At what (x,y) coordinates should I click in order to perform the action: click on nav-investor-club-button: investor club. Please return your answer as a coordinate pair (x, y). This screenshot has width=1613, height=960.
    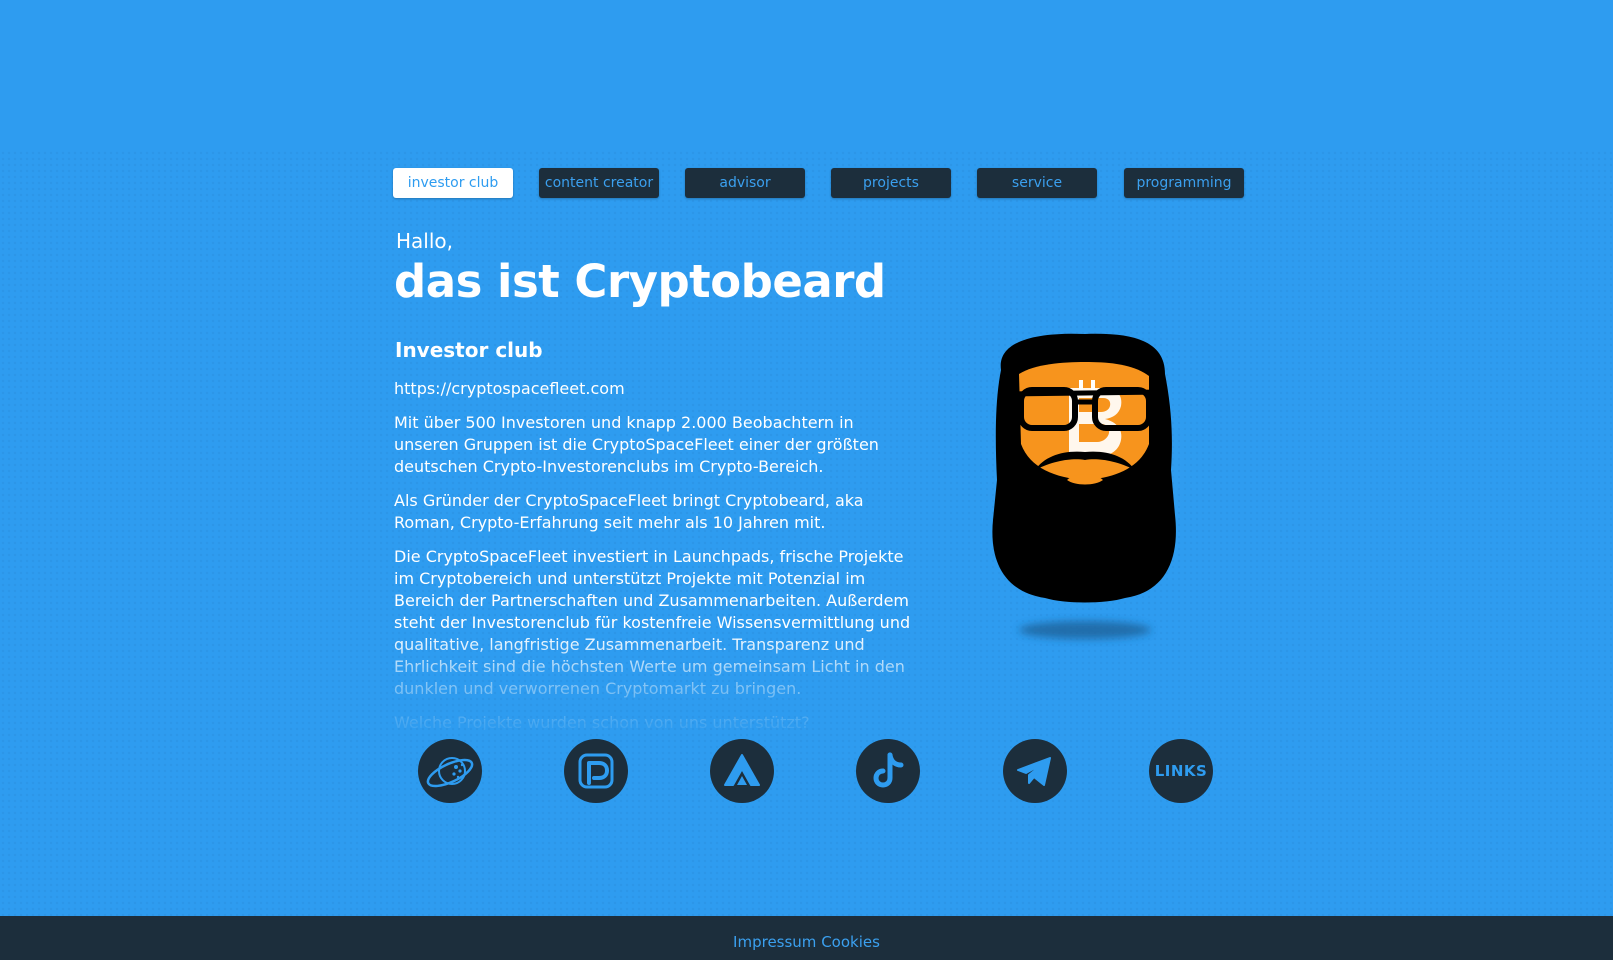
    Looking at the image, I should click on (453, 183).